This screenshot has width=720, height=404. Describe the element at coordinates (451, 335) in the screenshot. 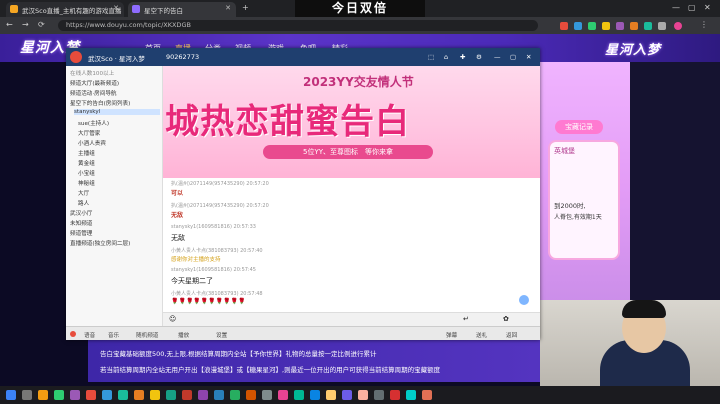

I see `barrage-button: 弹幕` at that location.